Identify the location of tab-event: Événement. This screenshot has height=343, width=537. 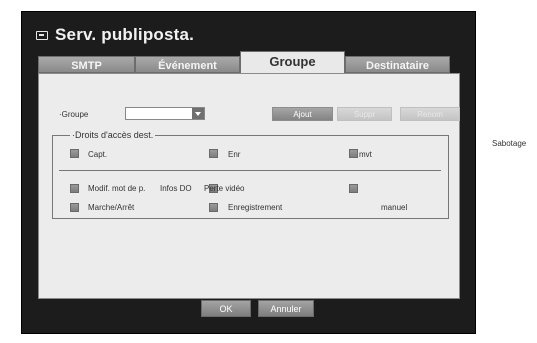
(187, 64).